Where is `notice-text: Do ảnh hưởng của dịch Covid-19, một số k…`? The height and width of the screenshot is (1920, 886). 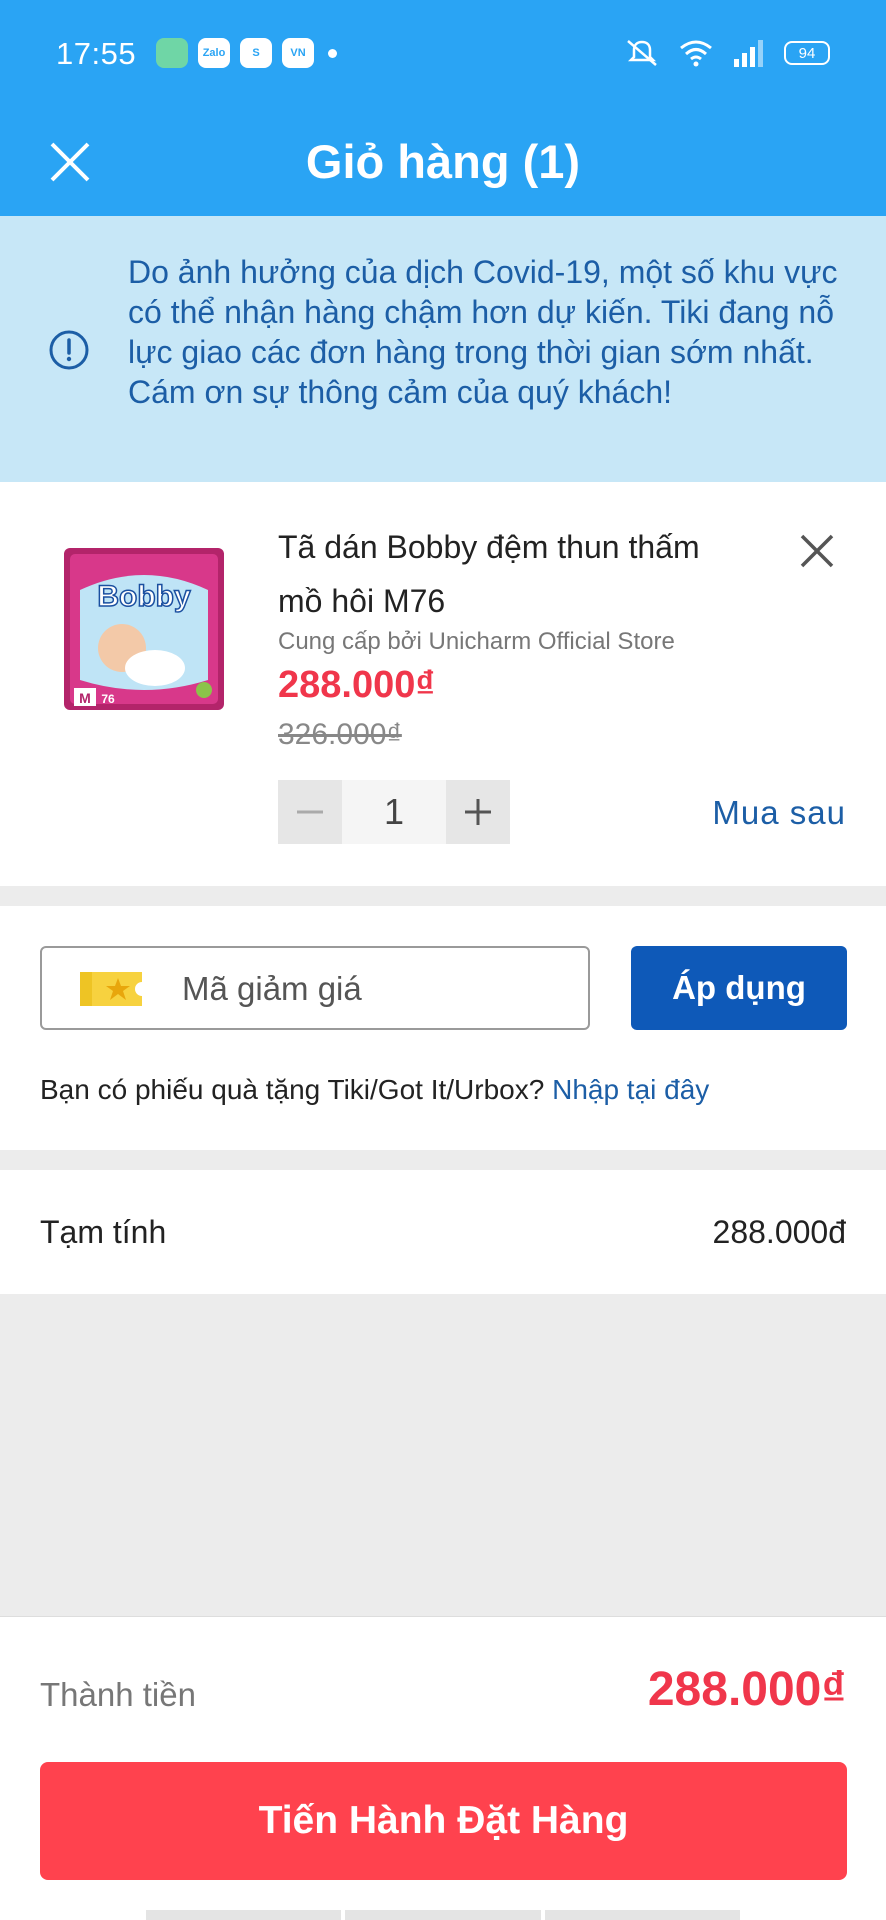 notice-text: Do ảnh hưởng của dịch Covid-19, một số k… is located at coordinates (483, 332).